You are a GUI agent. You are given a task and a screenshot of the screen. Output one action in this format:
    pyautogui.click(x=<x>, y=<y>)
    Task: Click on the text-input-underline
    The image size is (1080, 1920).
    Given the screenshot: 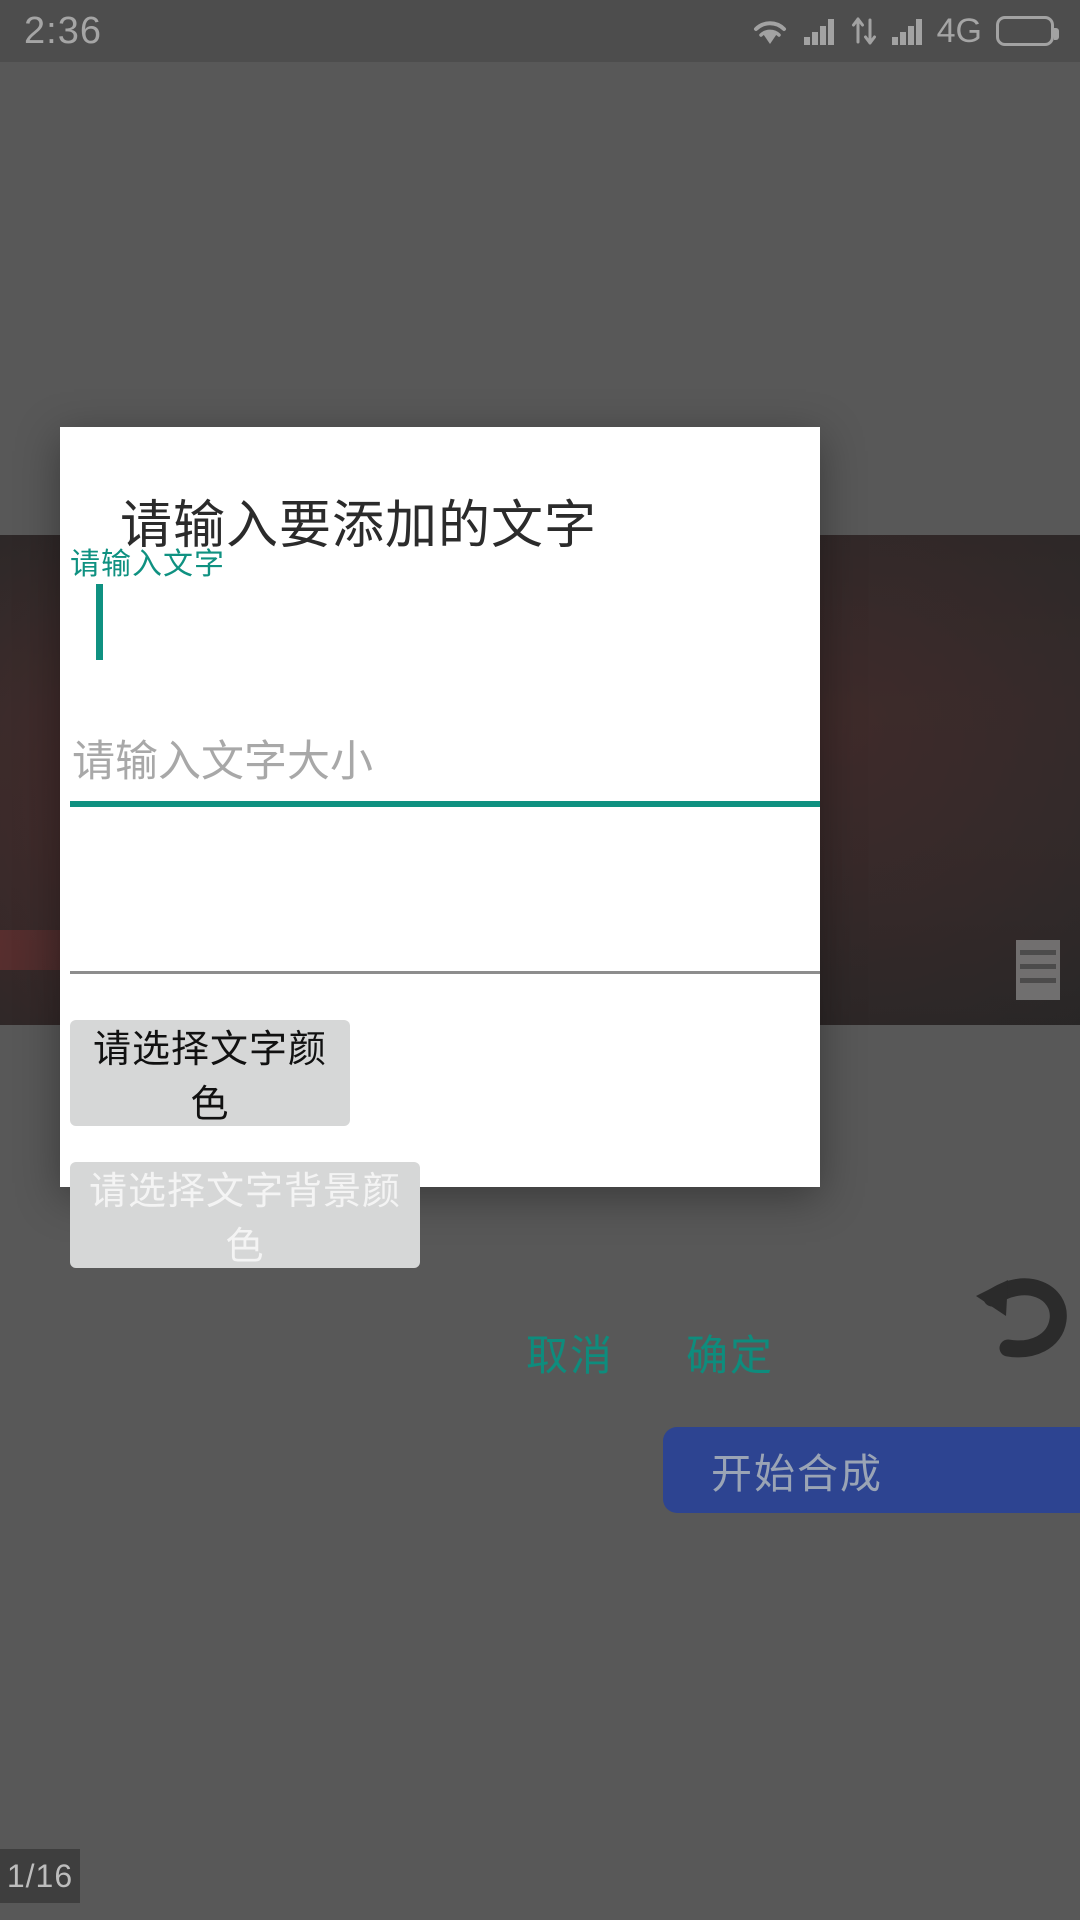 What is the action you would take?
    pyautogui.click(x=445, y=804)
    